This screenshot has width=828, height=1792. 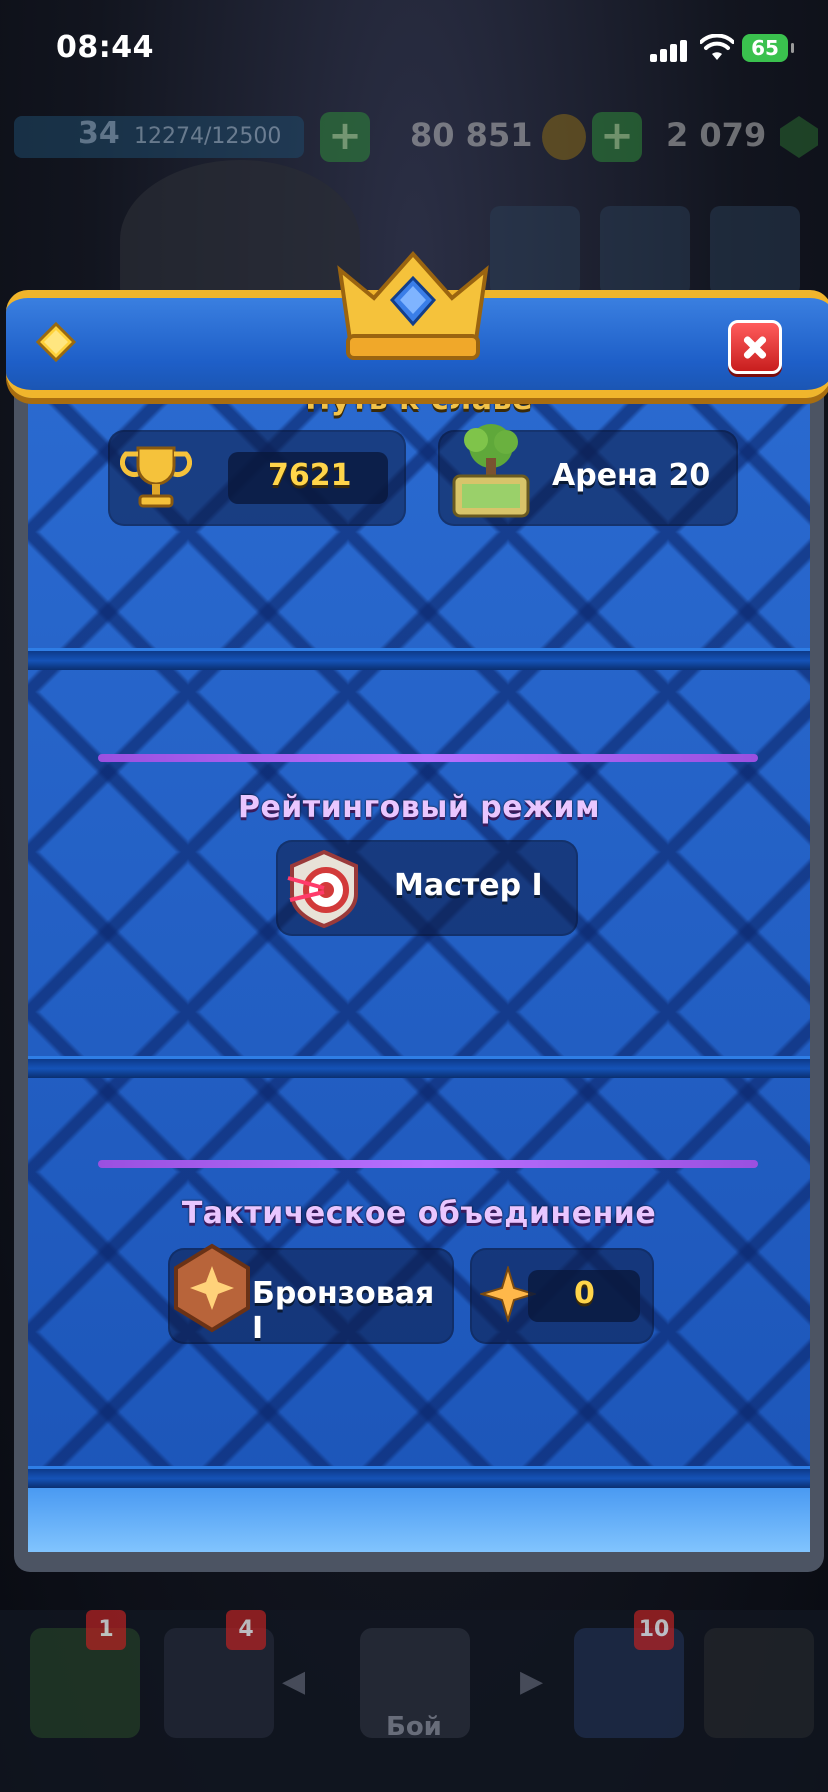 What do you see at coordinates (56, 342) in the screenshot?
I see `diamond-icon` at bounding box center [56, 342].